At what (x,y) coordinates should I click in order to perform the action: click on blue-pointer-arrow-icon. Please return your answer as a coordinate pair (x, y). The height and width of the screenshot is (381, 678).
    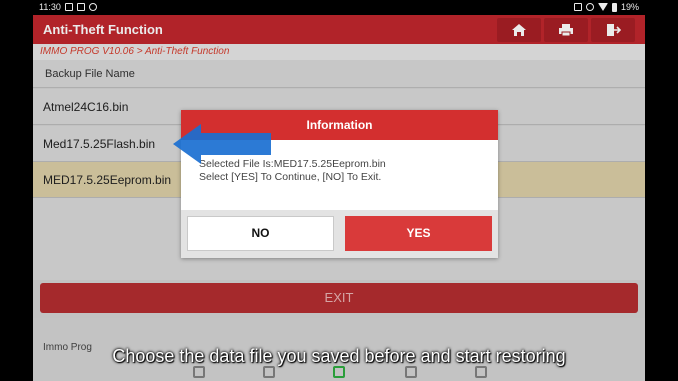
    Looking at the image, I should click on (222, 144).